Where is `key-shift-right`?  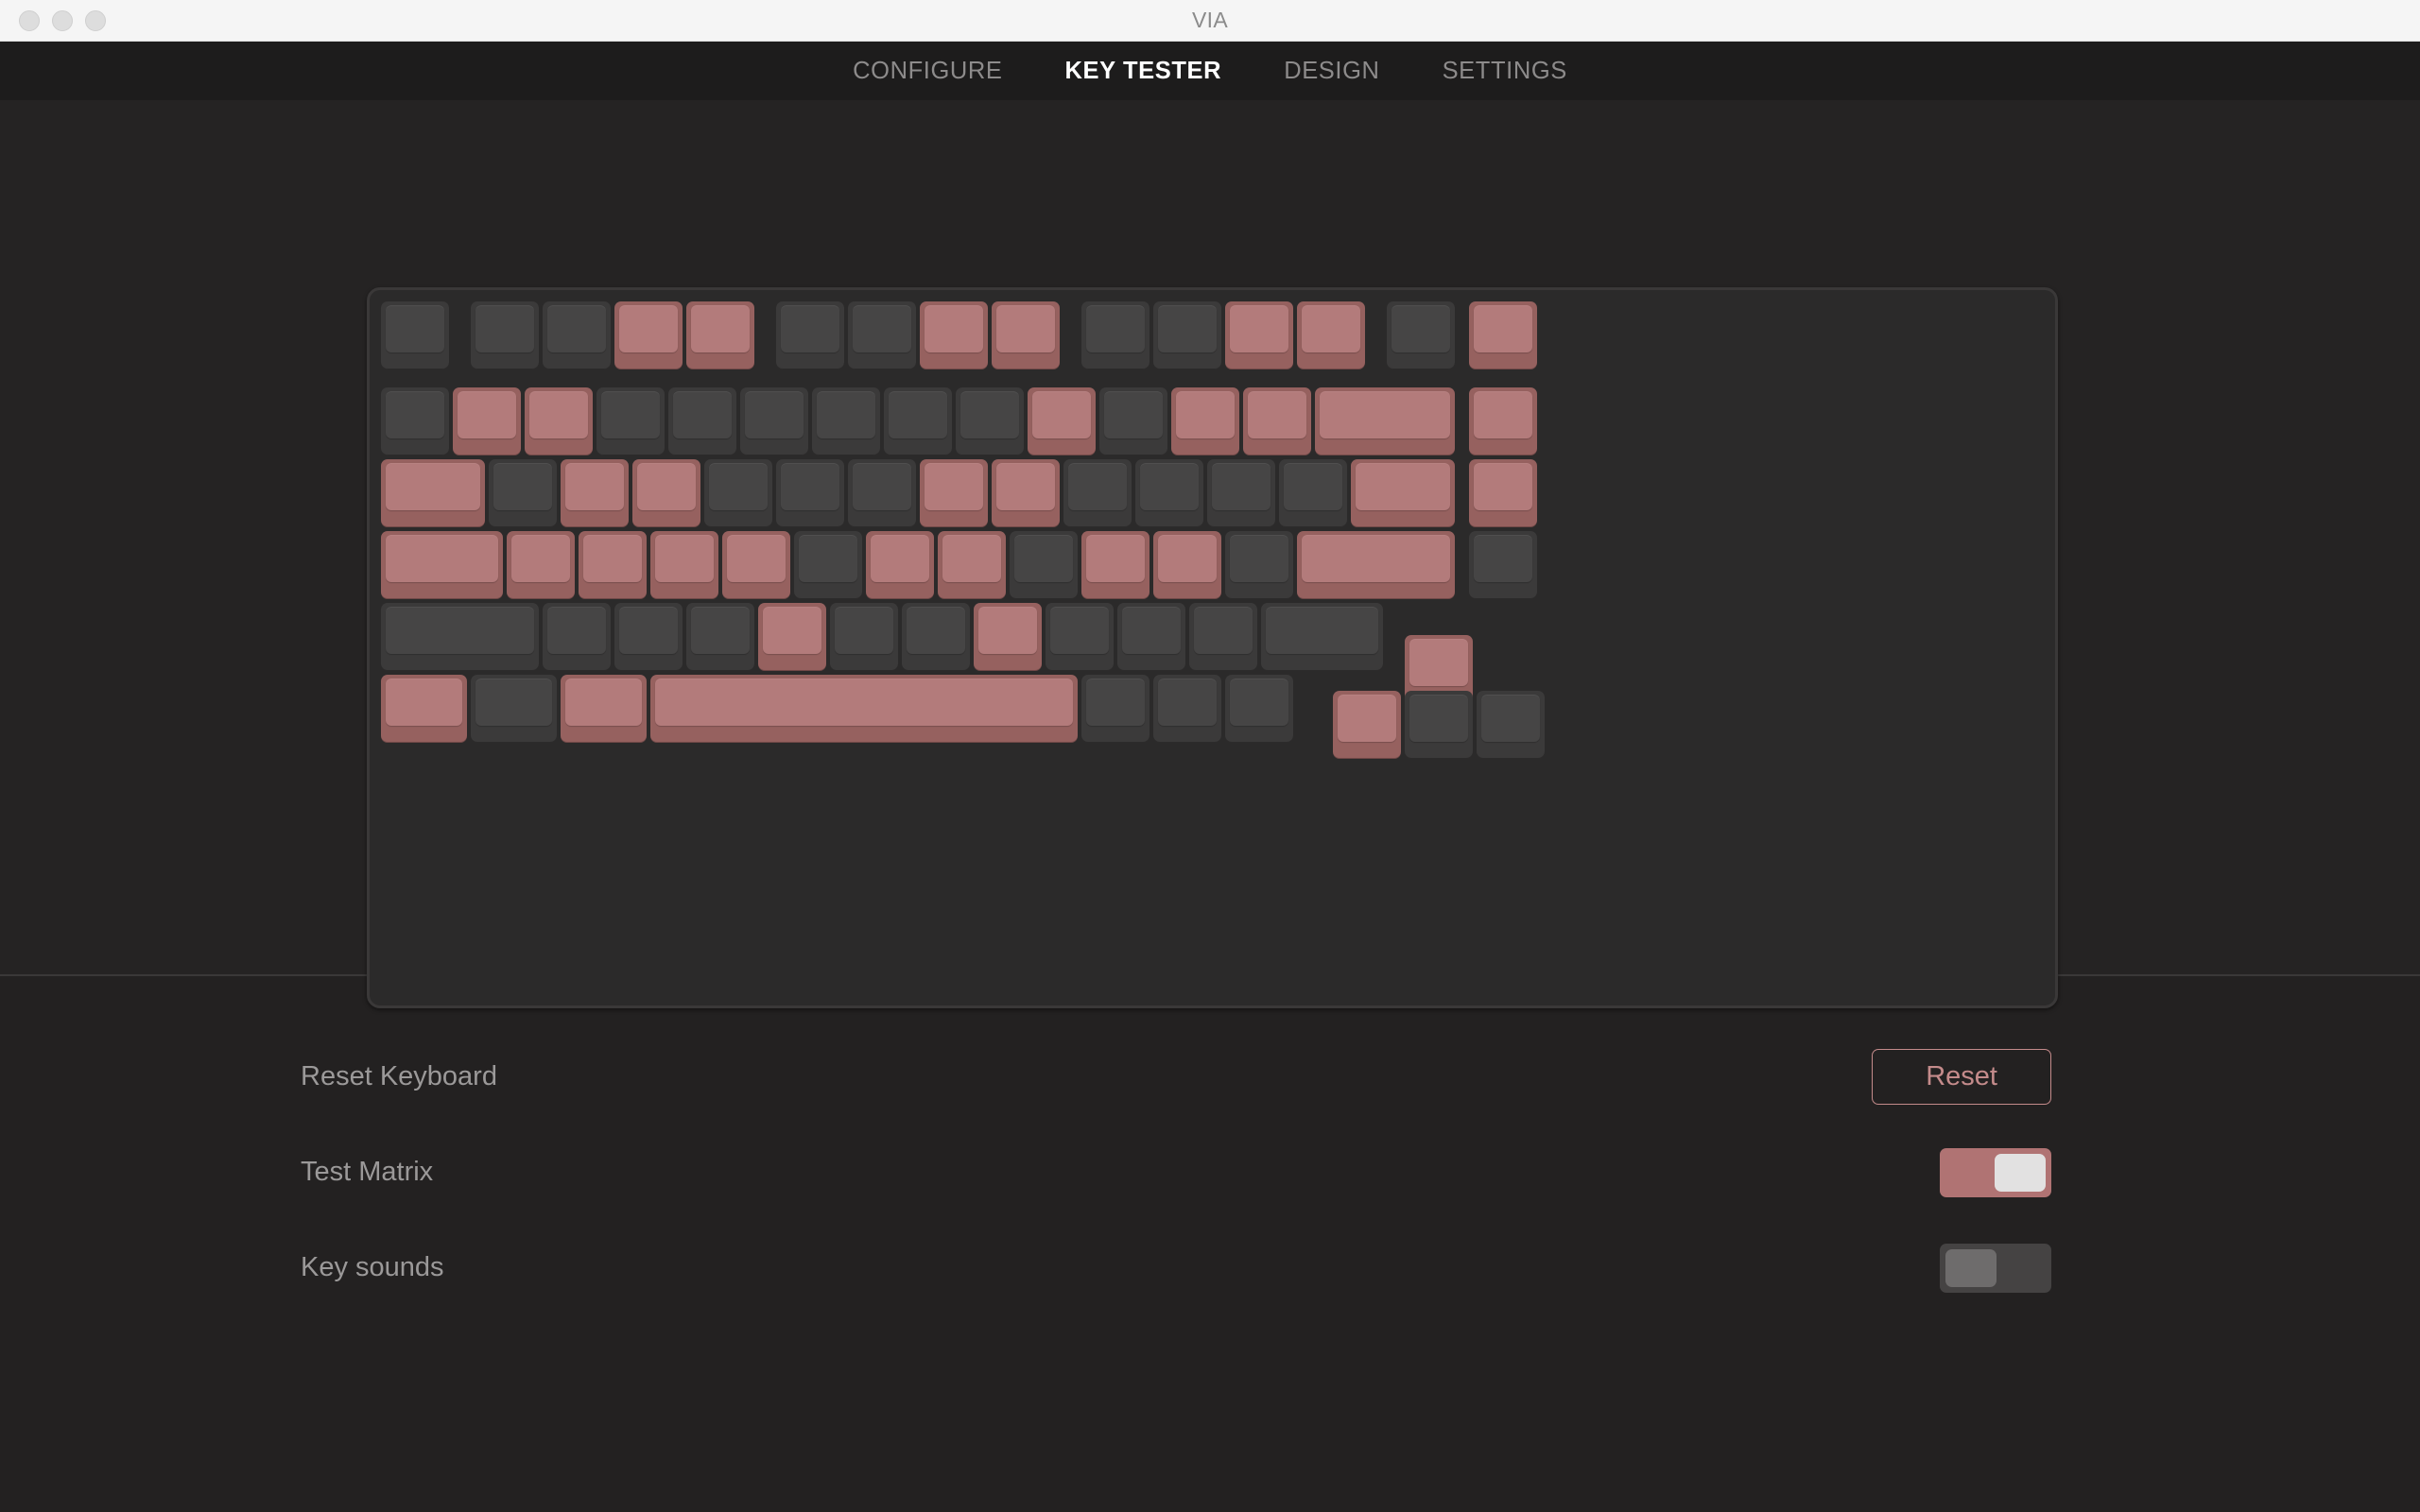
key-shift-right is located at coordinates (1322, 637).